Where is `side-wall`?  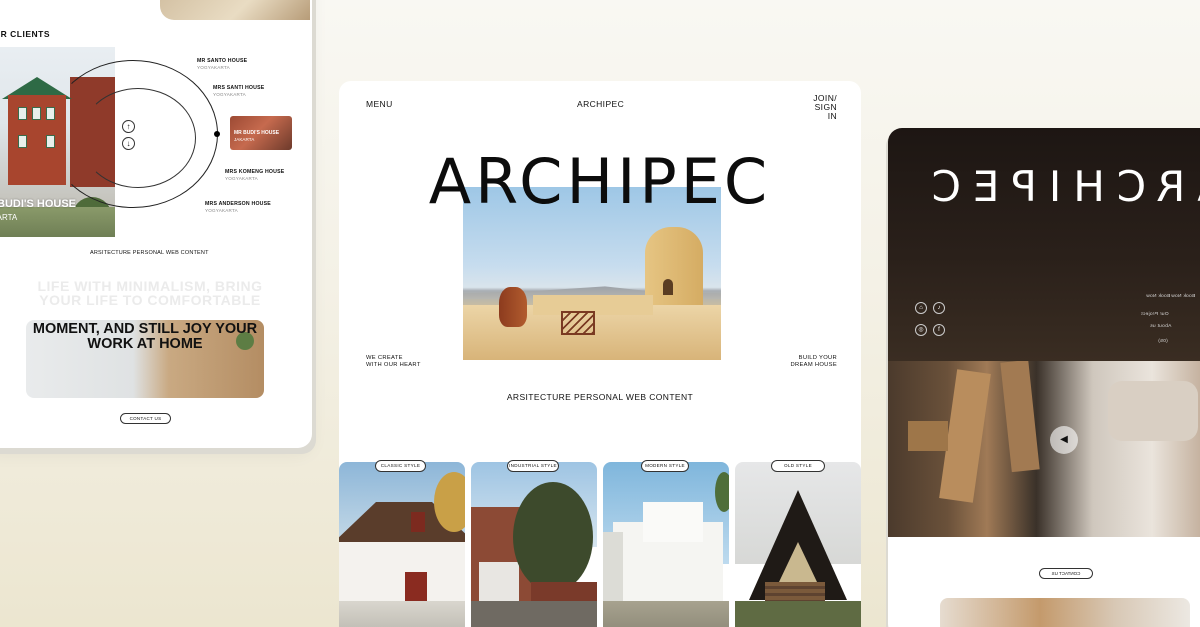 side-wall is located at coordinates (613, 572).